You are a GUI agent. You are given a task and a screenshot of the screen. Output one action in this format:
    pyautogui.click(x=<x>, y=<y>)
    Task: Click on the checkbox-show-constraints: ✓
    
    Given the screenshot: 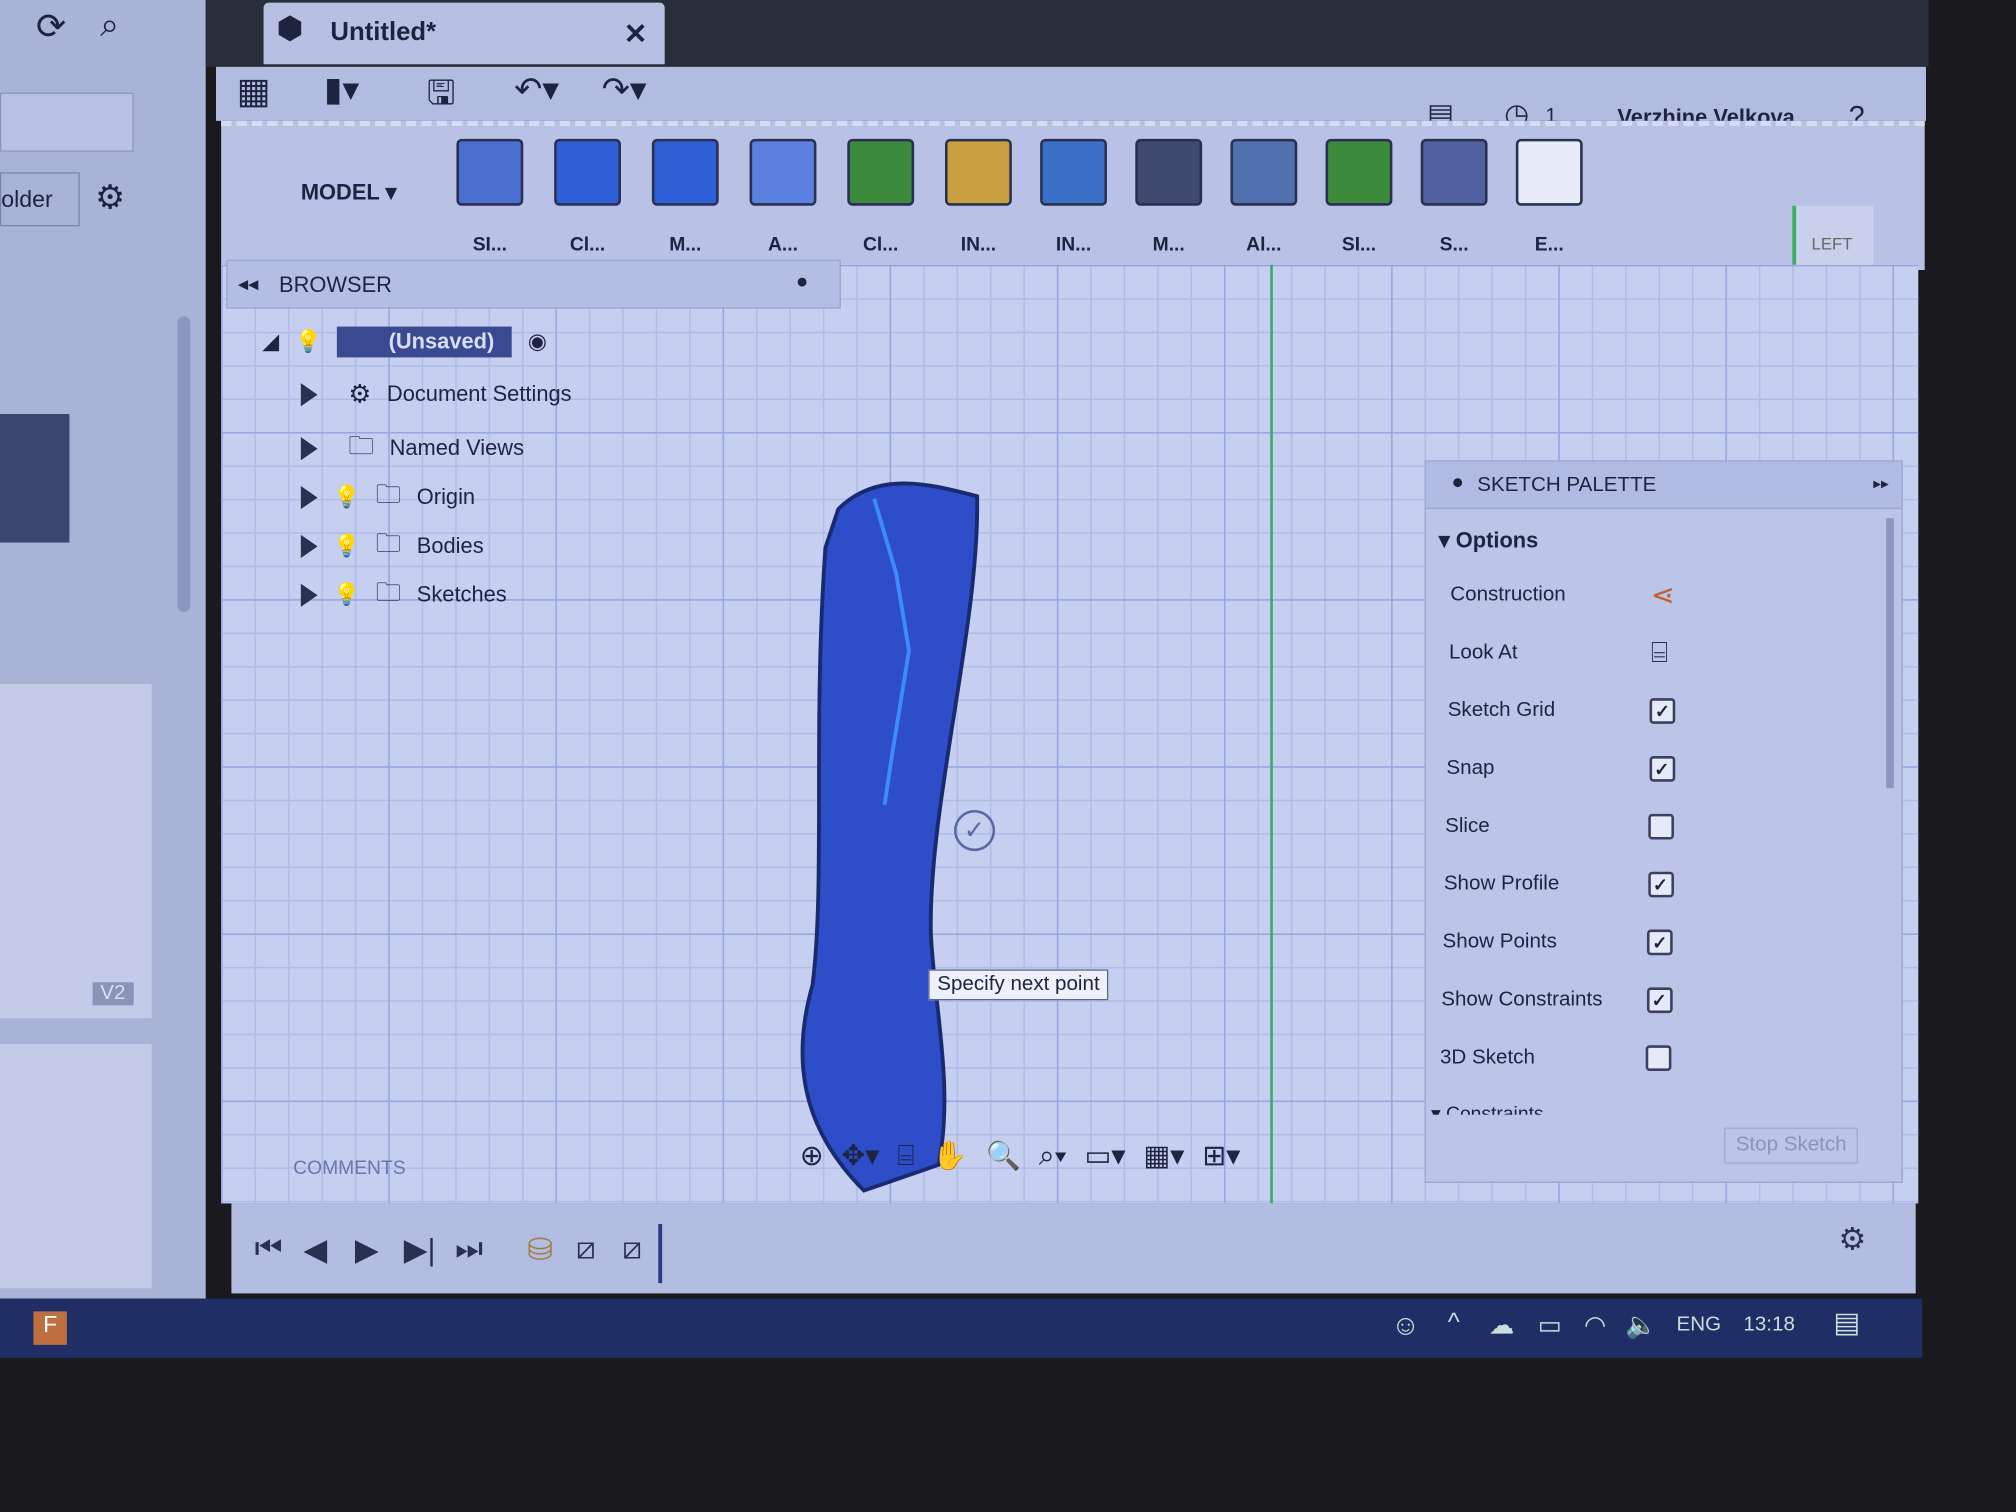 What is the action you would take?
    pyautogui.click(x=1659, y=1000)
    